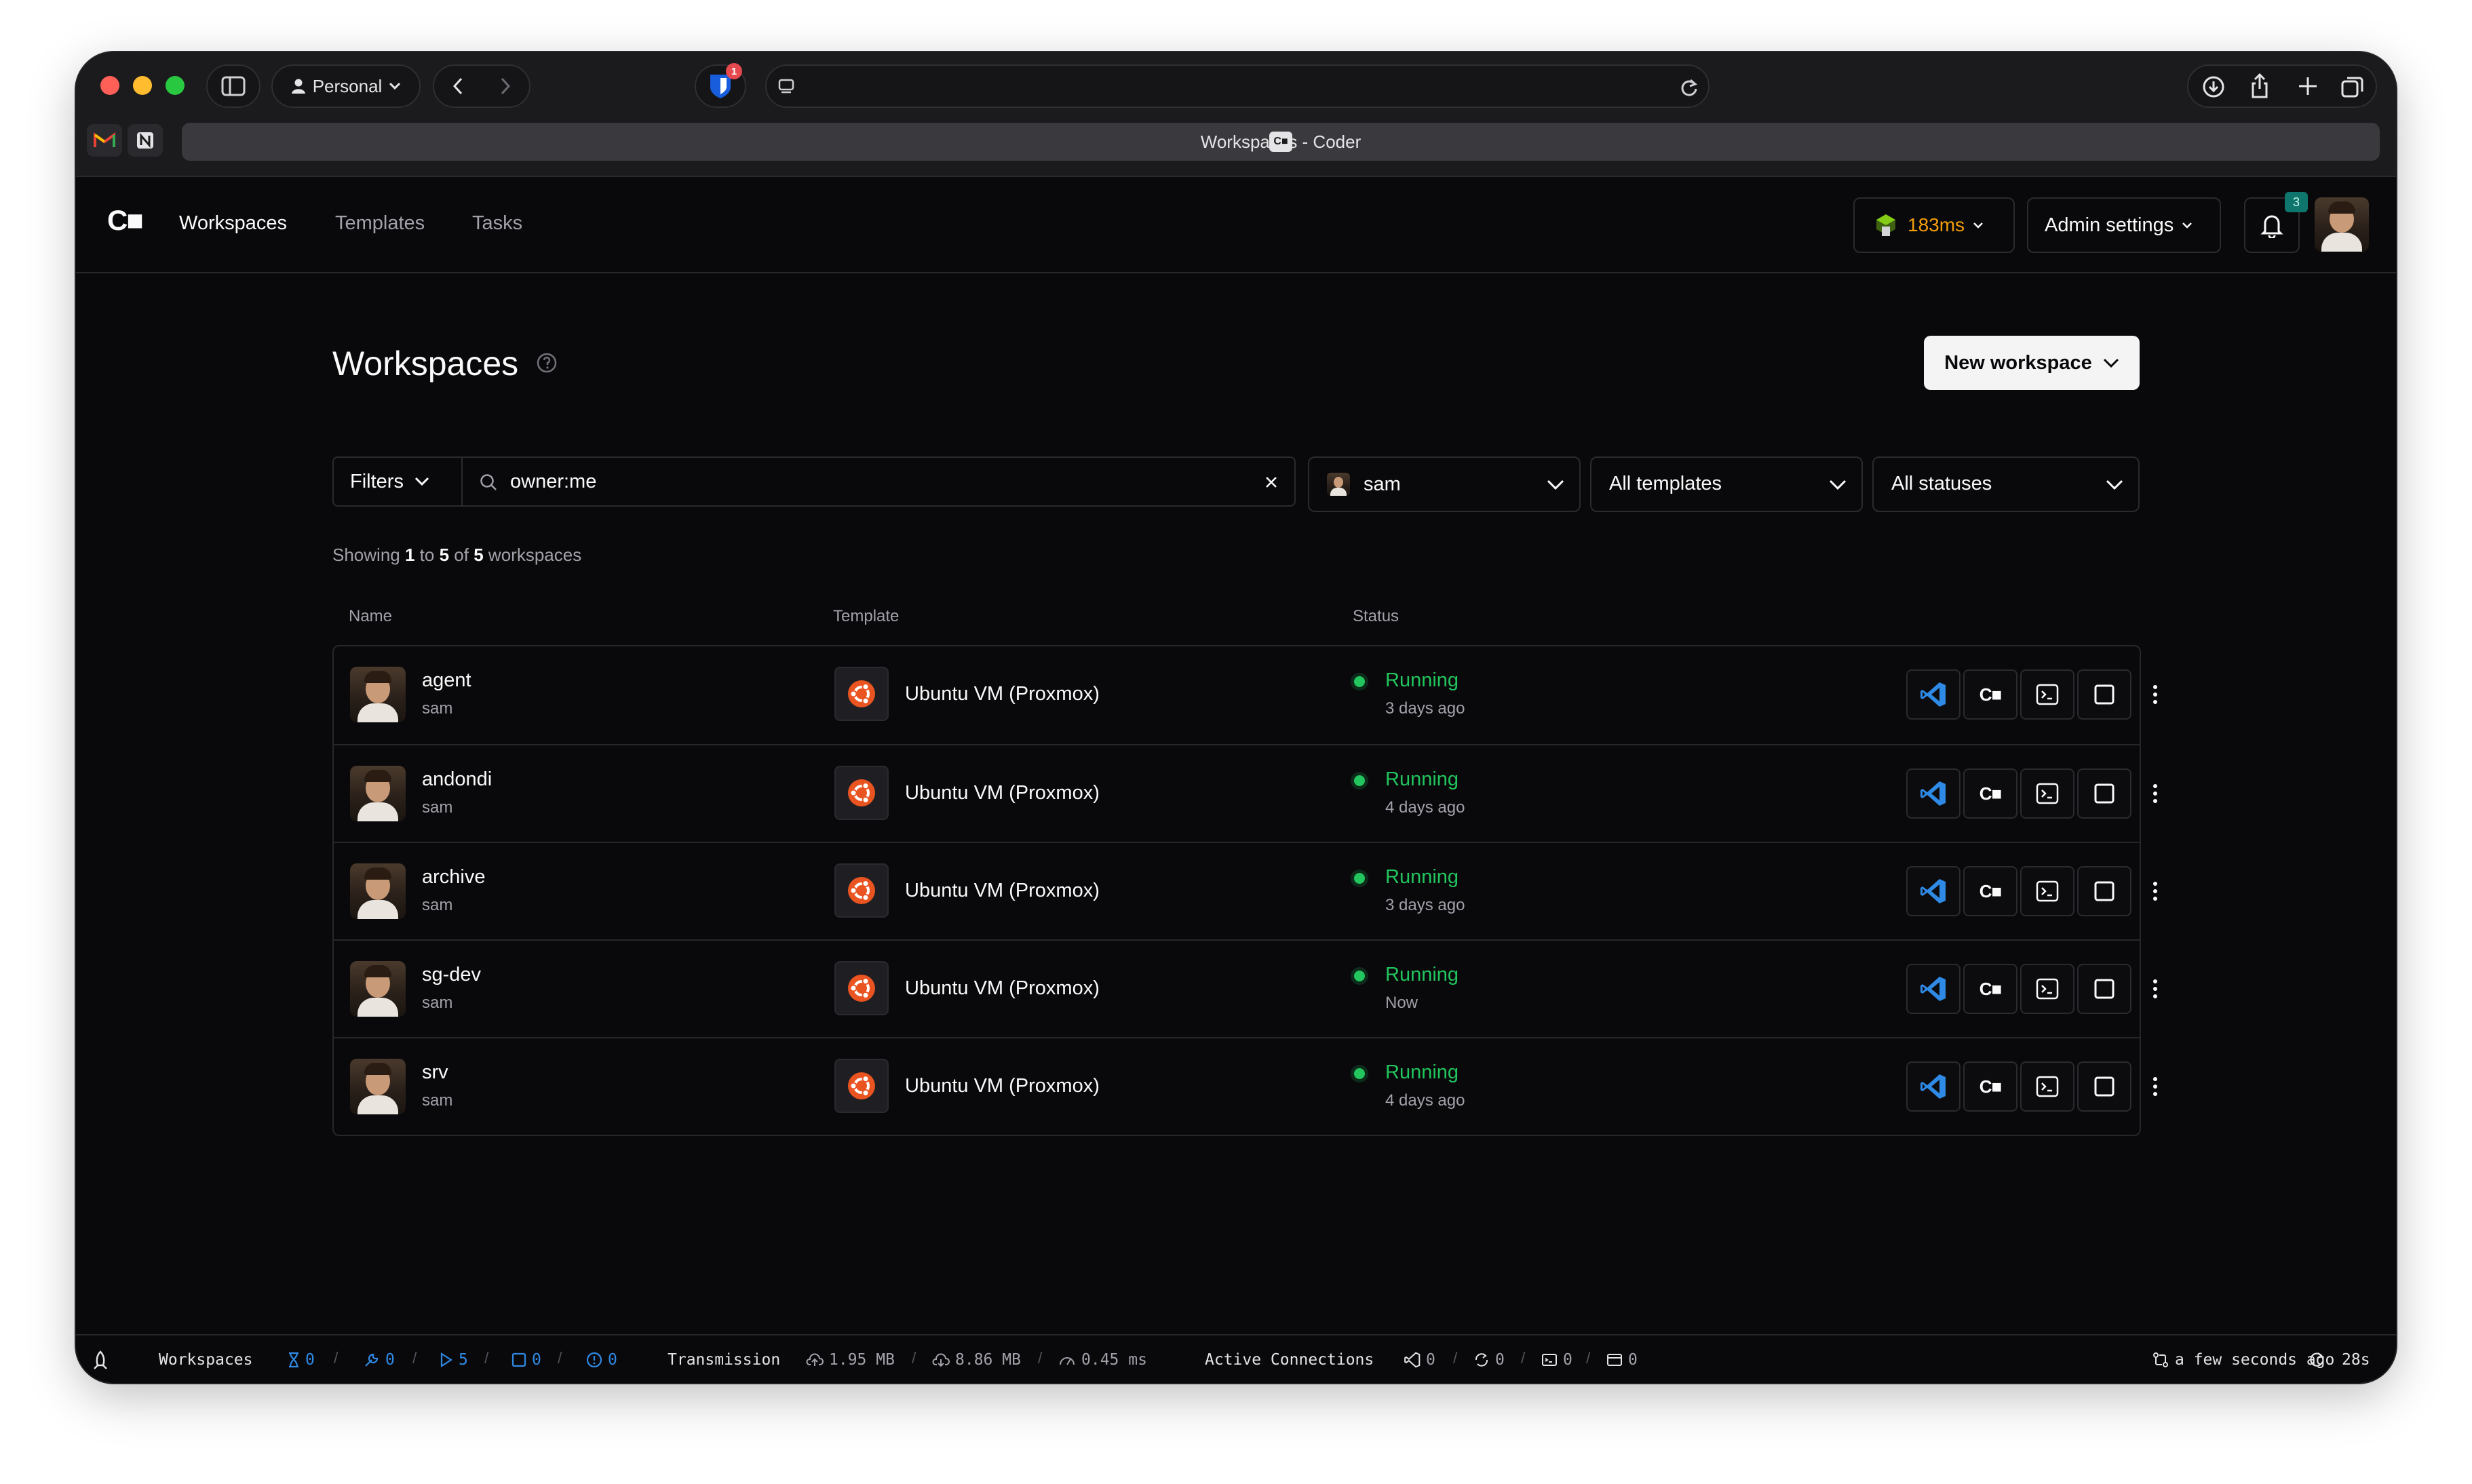 The width and height of the screenshot is (2472, 1484). I want to click on workspace-name: andondi, so click(457, 780).